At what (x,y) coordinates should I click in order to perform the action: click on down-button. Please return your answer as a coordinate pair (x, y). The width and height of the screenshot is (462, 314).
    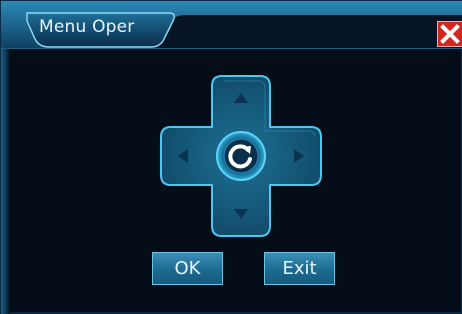
    Looking at the image, I should click on (241, 212).